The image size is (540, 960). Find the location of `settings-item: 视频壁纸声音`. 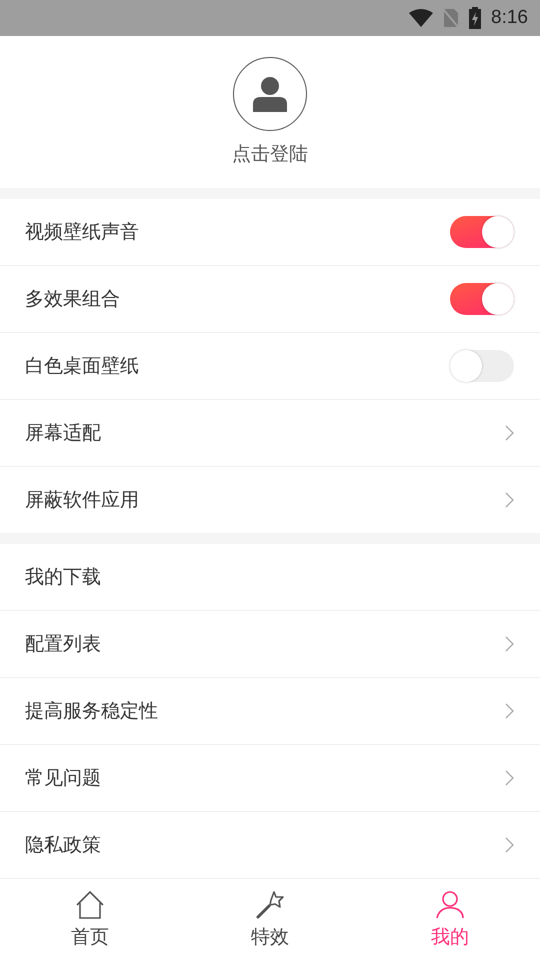

settings-item: 视频壁纸声音 is located at coordinates (82, 232).